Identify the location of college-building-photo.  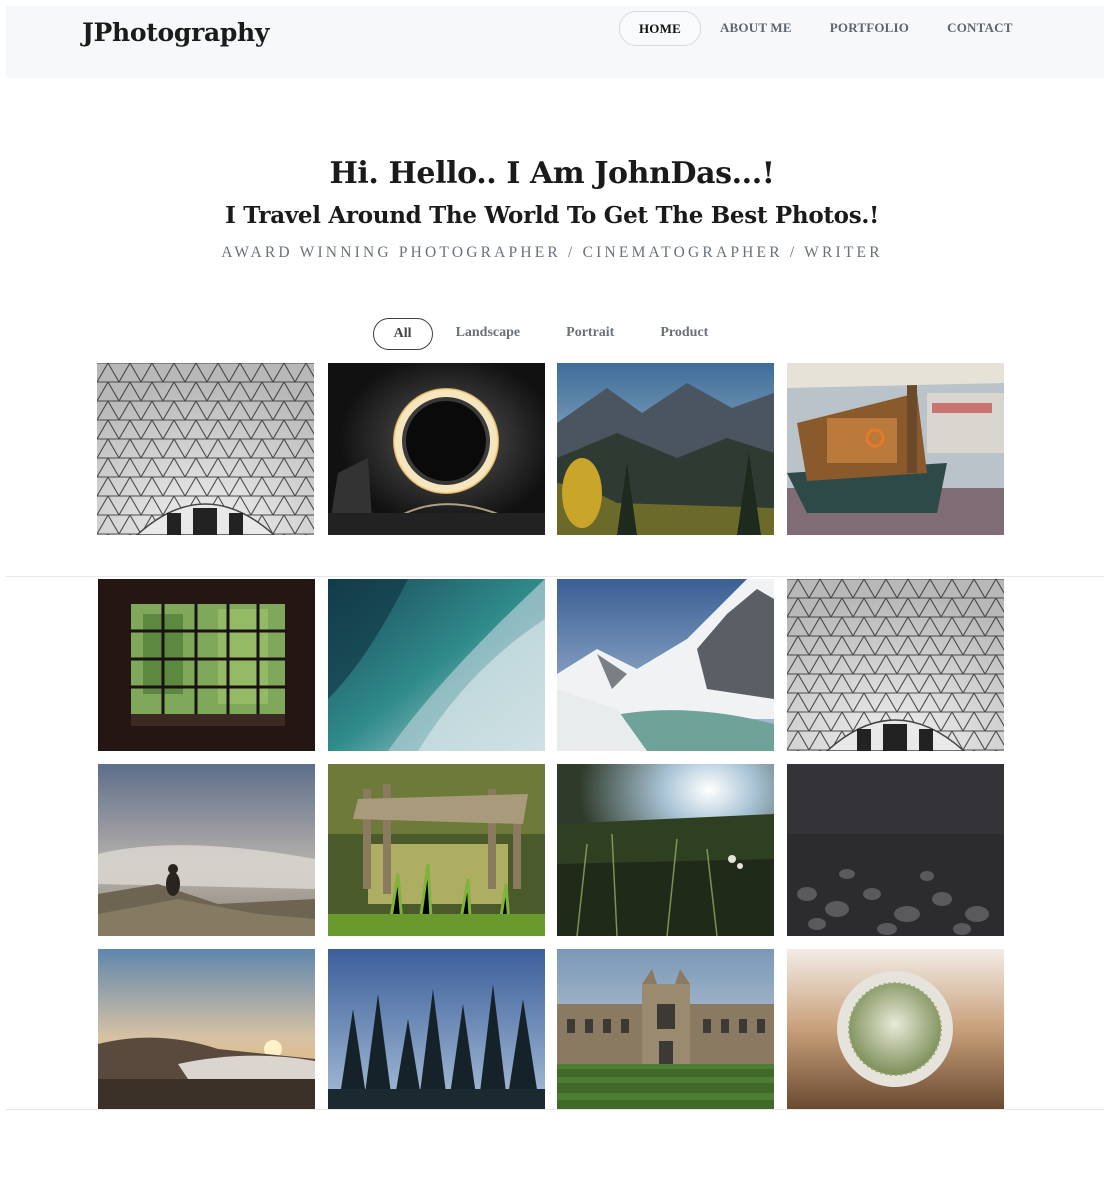
(665, 1029).